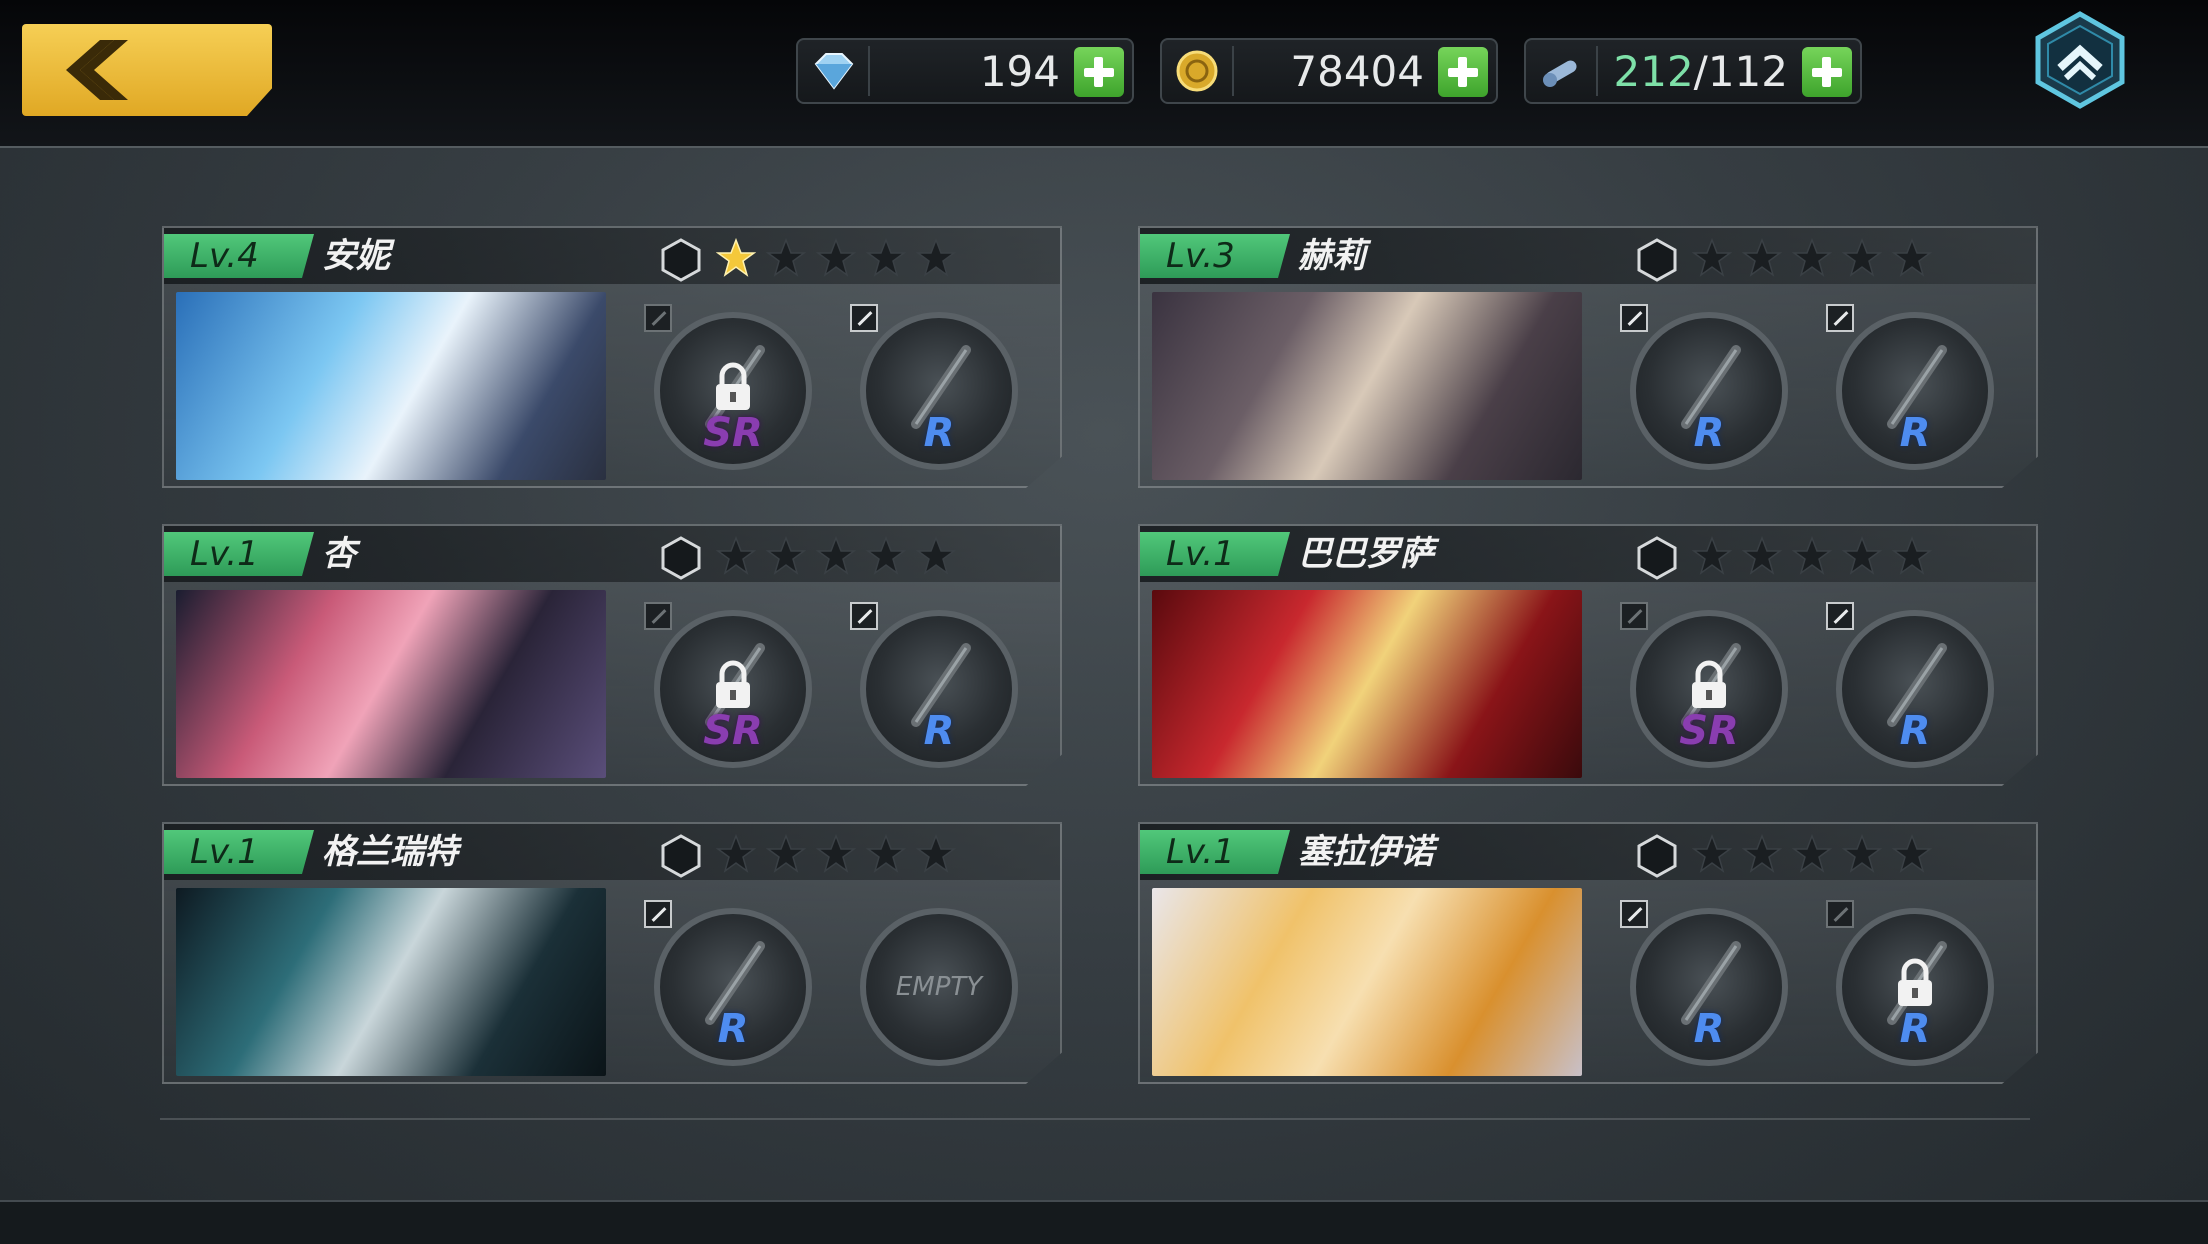  I want to click on character-card: Lv.4 安妮 SR R, so click(612, 357).